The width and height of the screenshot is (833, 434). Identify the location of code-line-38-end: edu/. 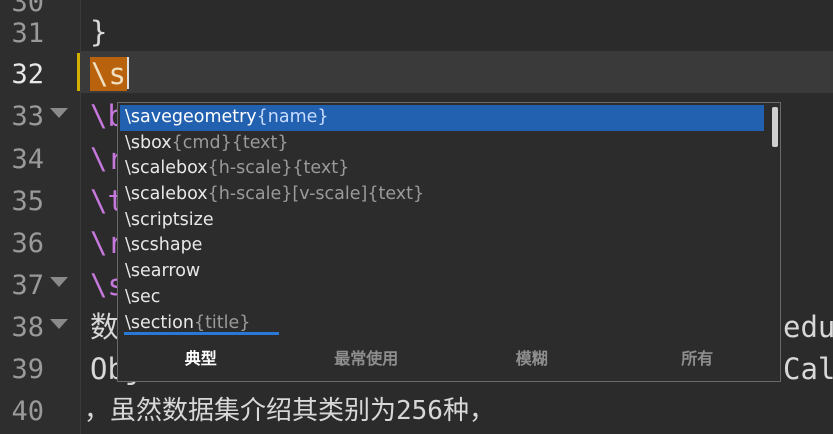
(808, 327).